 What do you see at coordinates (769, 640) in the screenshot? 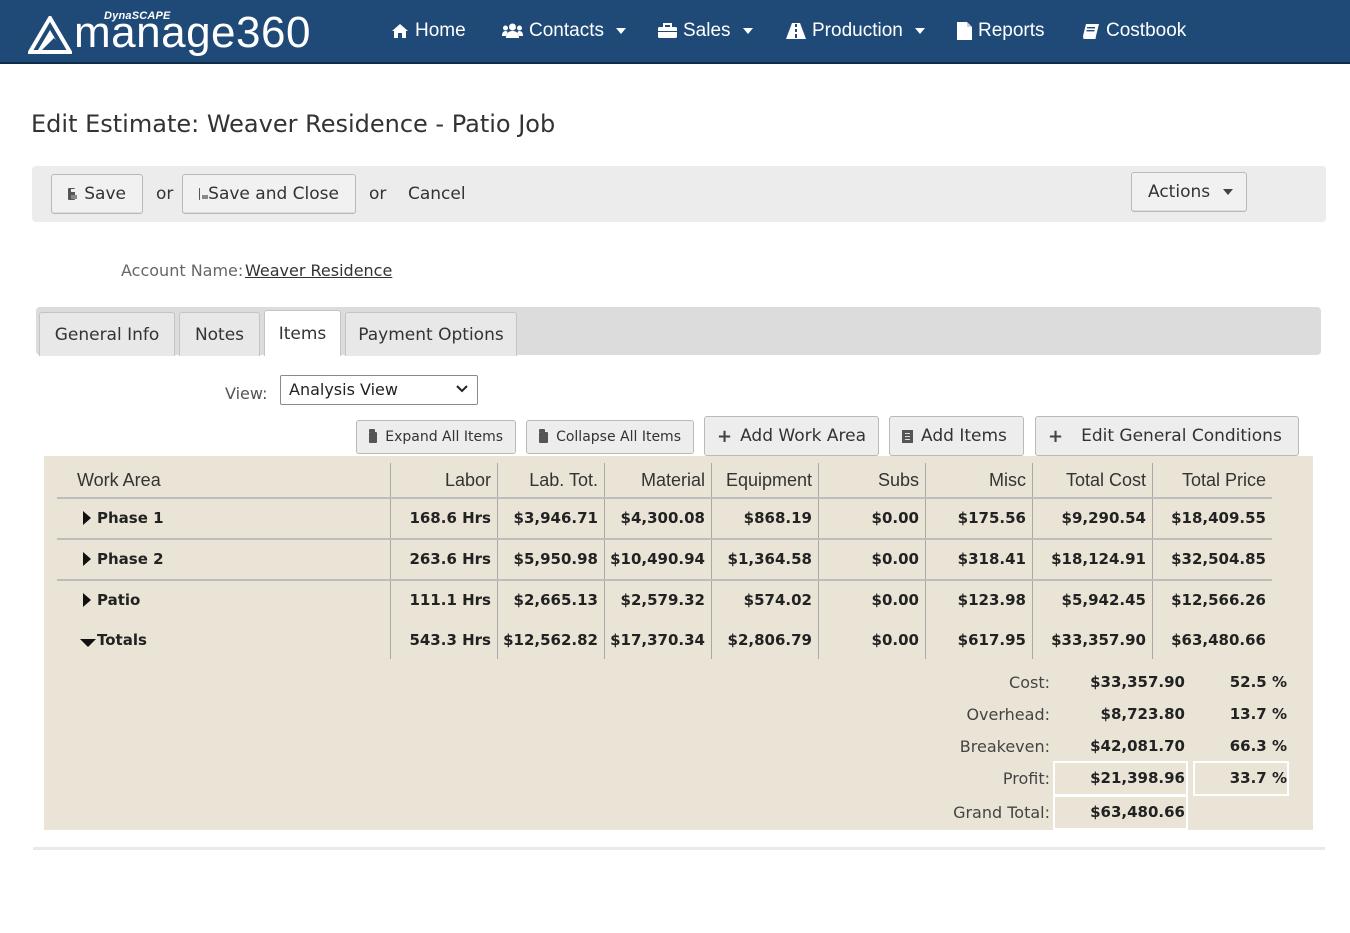
I see `cell-equipment: $2,806.79` at bounding box center [769, 640].